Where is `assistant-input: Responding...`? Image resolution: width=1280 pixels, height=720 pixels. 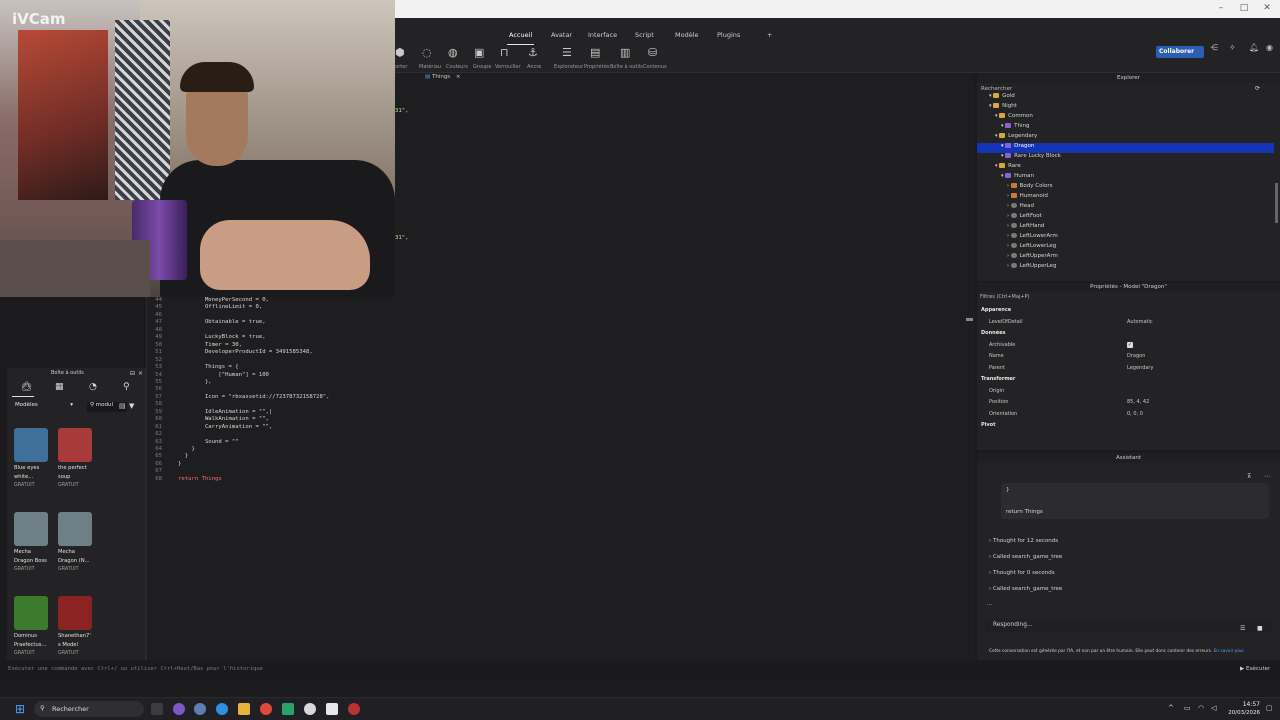
assistant-input: Responding... is located at coordinates (1129, 626).